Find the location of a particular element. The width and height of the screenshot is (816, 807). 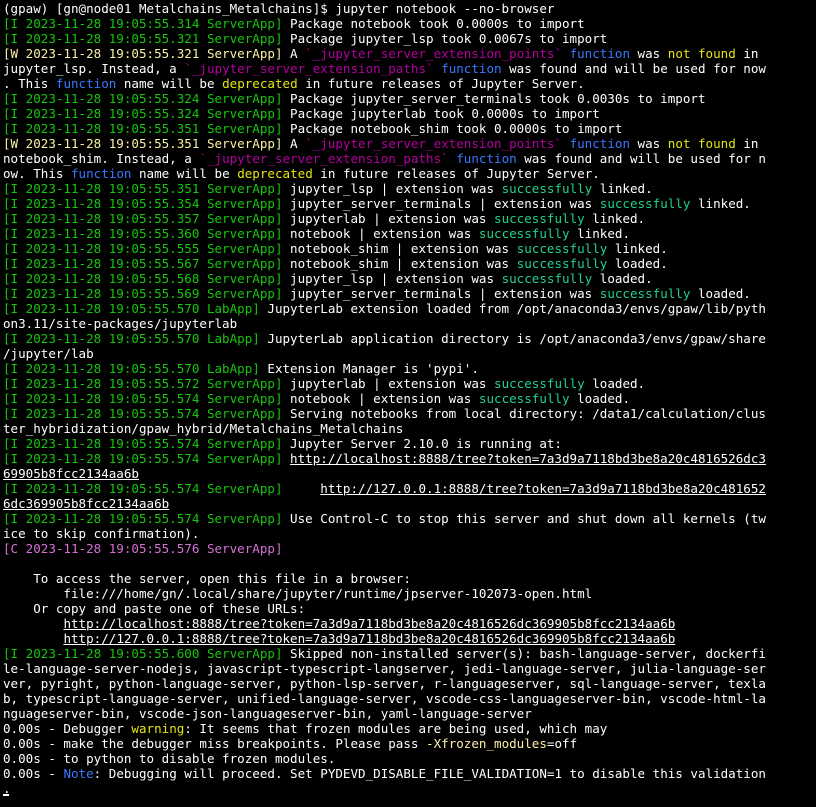

terminal-text: in is located at coordinates (747, 143).